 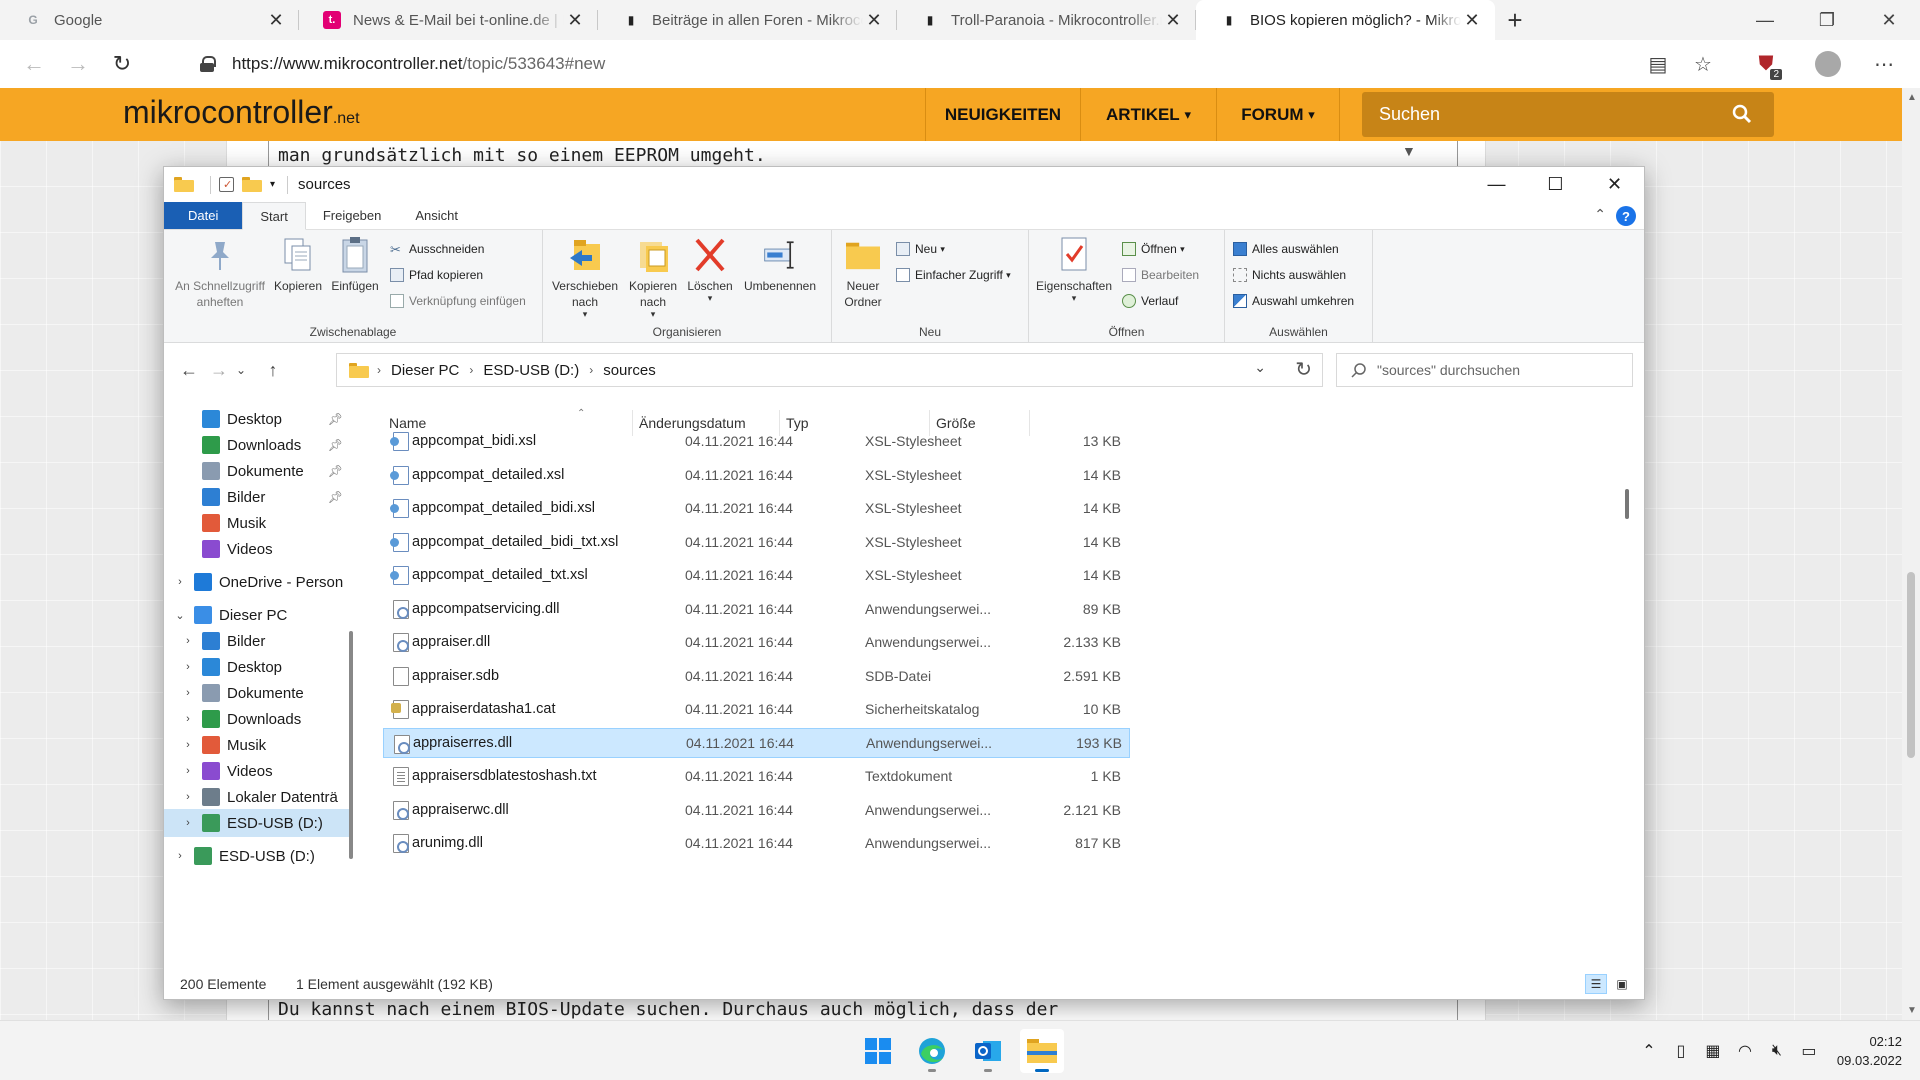 What do you see at coordinates (78, 64) in the screenshot?
I see `forward-icon: →` at bounding box center [78, 64].